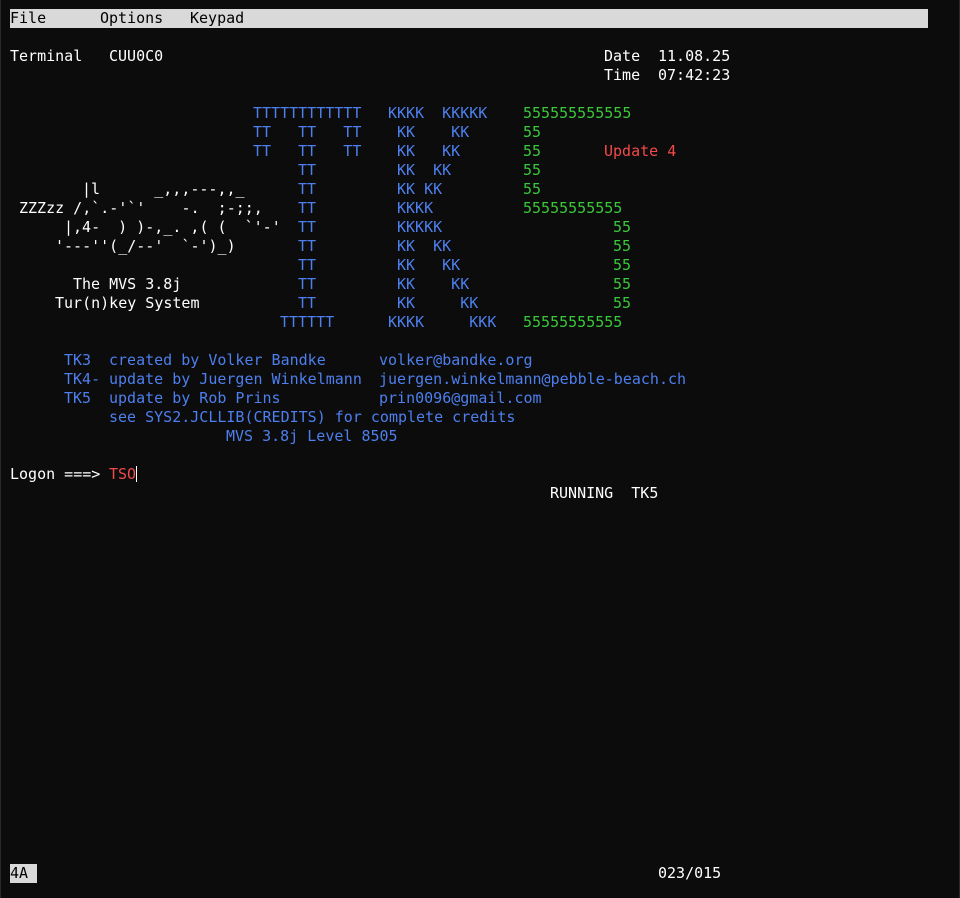 Image resolution: width=960 pixels, height=898 pixels. I want to click on banner-k-line: KKKKK, so click(420, 227).